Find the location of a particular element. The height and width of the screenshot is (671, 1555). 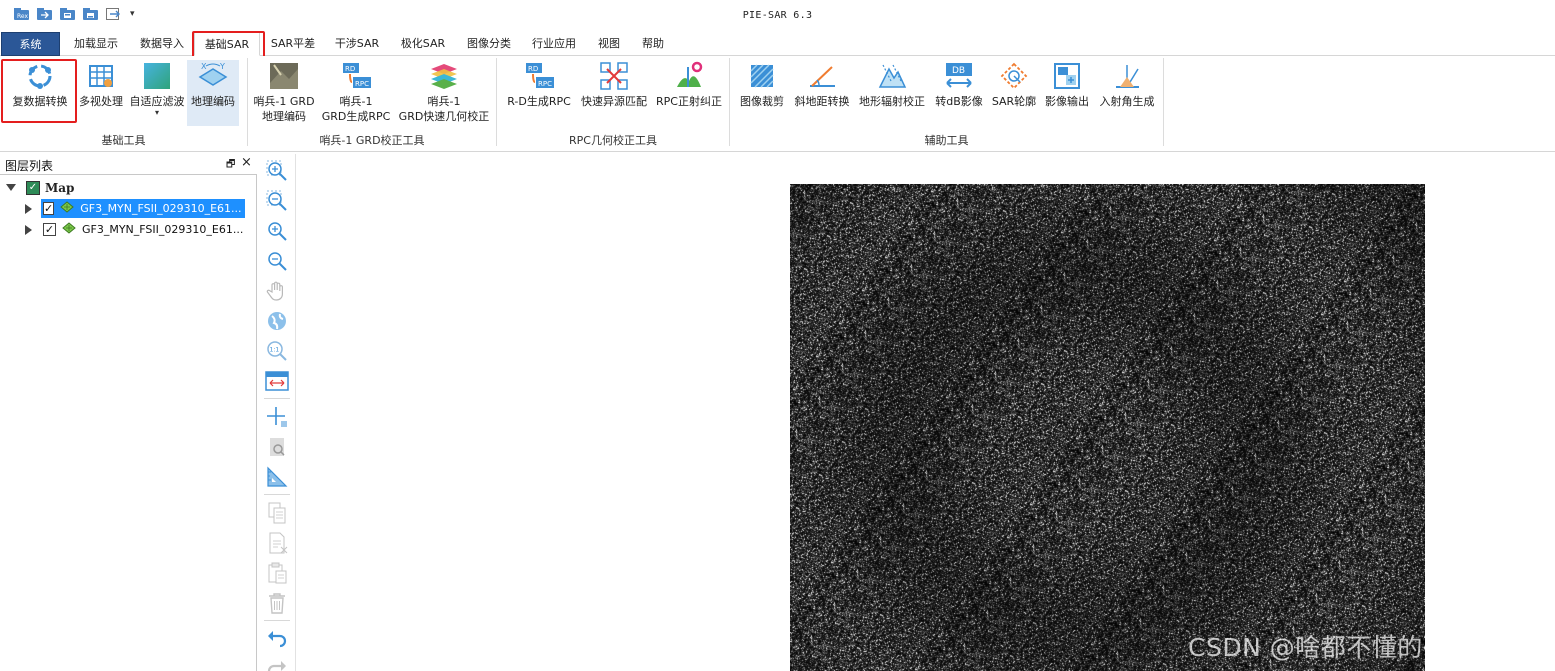

tab-industry: 行业应用 is located at coordinates (554, 44).